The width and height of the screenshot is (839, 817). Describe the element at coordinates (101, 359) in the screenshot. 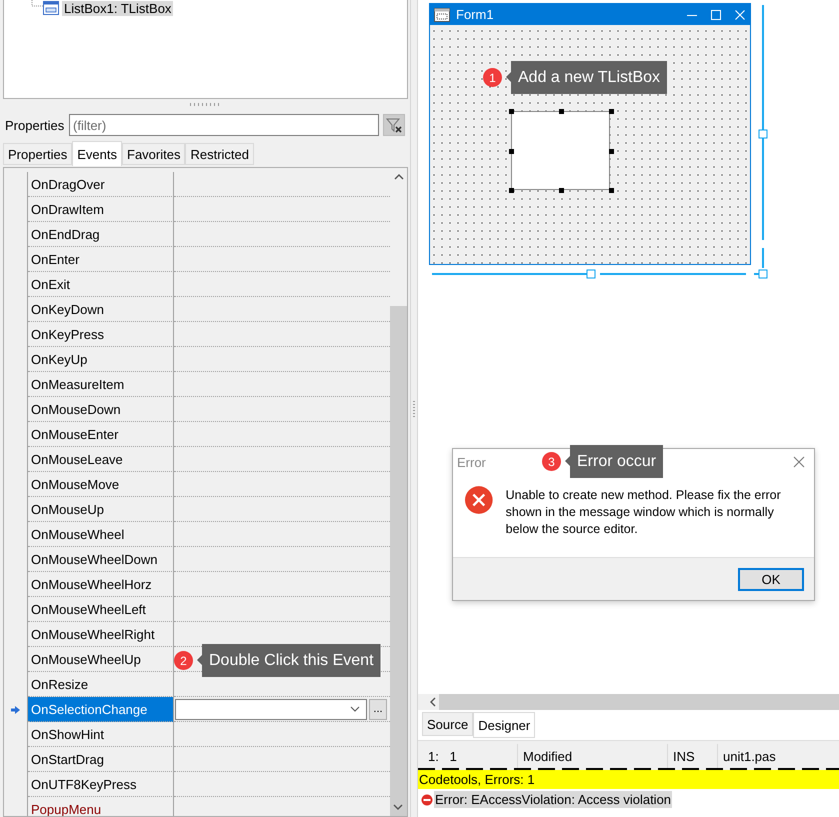

I see `event-name: OnKeyUp` at that location.